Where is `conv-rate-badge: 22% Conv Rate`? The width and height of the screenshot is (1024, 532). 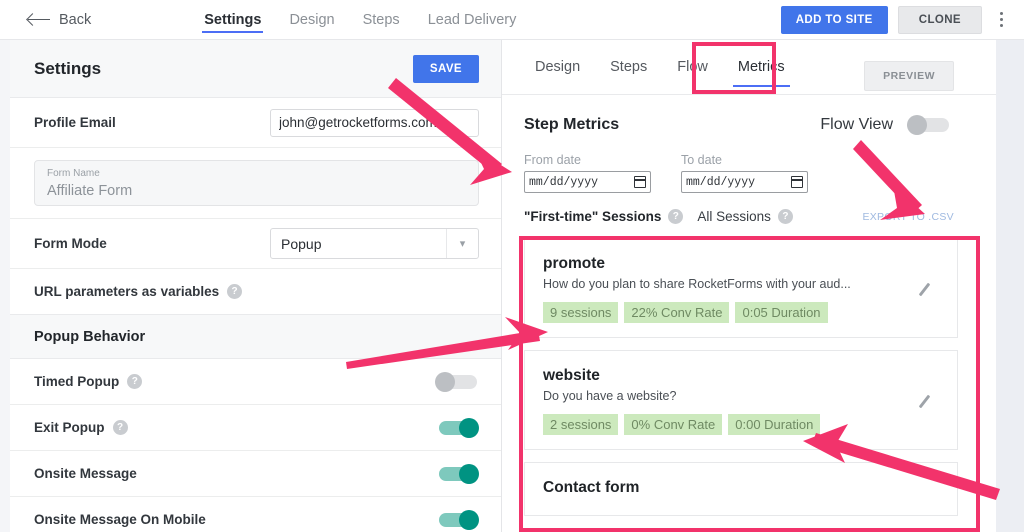 conv-rate-badge: 22% Conv Rate is located at coordinates (677, 312).